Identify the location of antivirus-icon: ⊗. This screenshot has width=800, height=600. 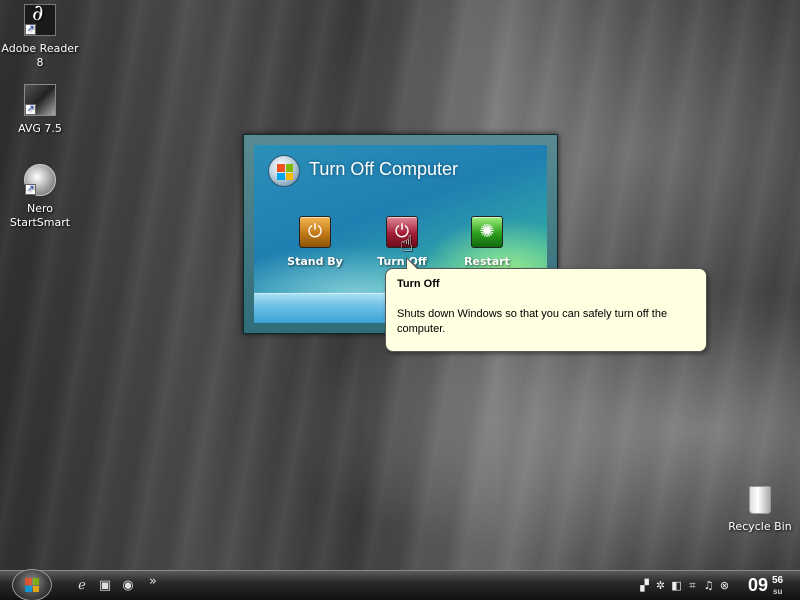
(724, 585).